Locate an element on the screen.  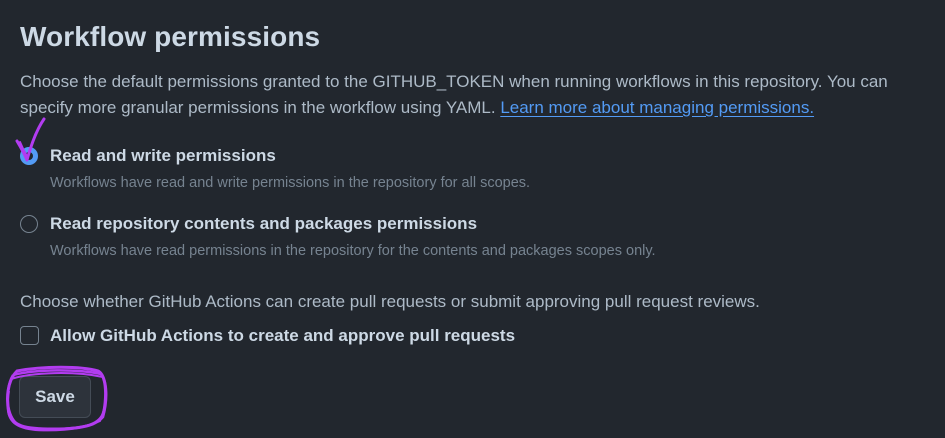
learn-more-link: Learn more about managing permissions. is located at coordinates (657, 107).